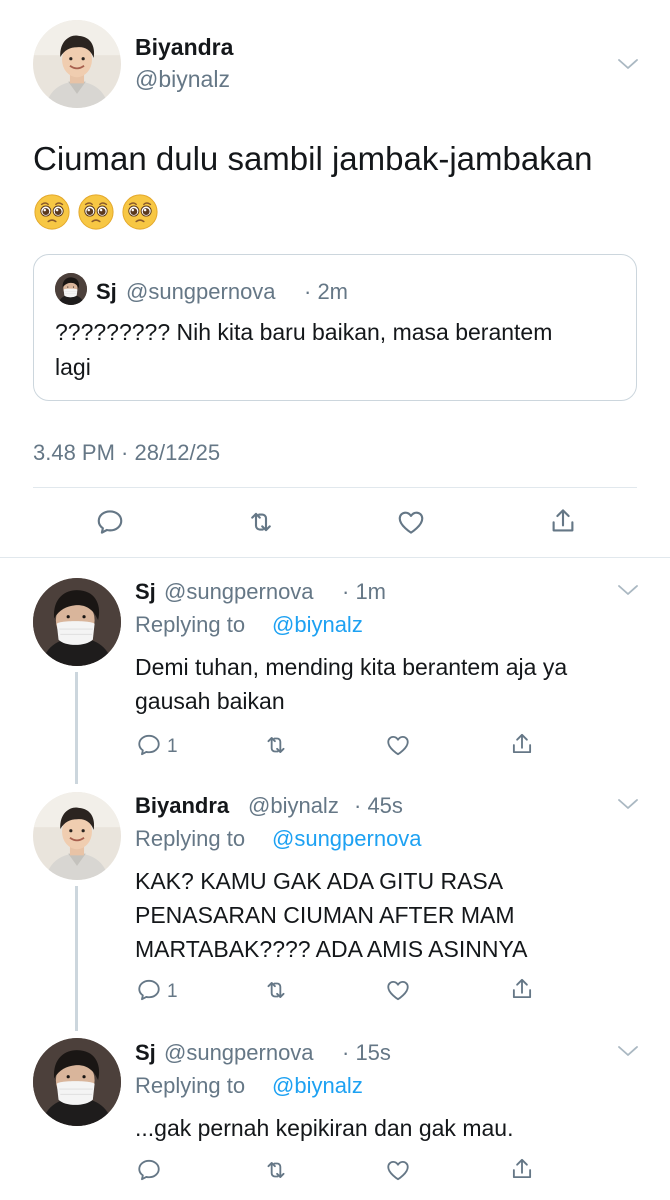 This screenshot has width=670, height=1200. What do you see at coordinates (73, 367) in the screenshot?
I see `quoted-text-line: lagi` at bounding box center [73, 367].